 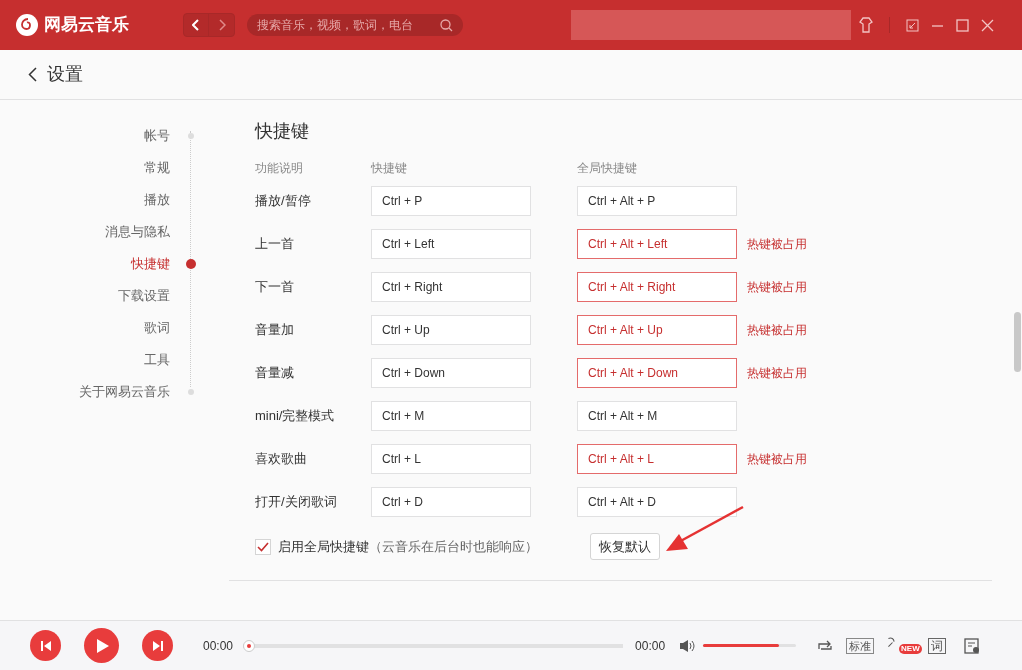 What do you see at coordinates (282, 131) in the screenshot?
I see `section-title: 快捷键` at bounding box center [282, 131].